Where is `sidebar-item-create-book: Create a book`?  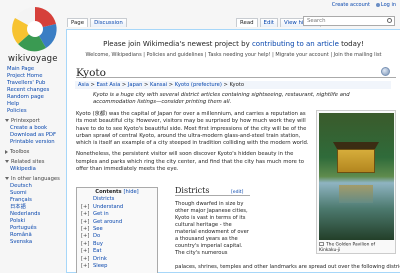 sidebar-item-create-book: Create a book is located at coordinates (33, 128).